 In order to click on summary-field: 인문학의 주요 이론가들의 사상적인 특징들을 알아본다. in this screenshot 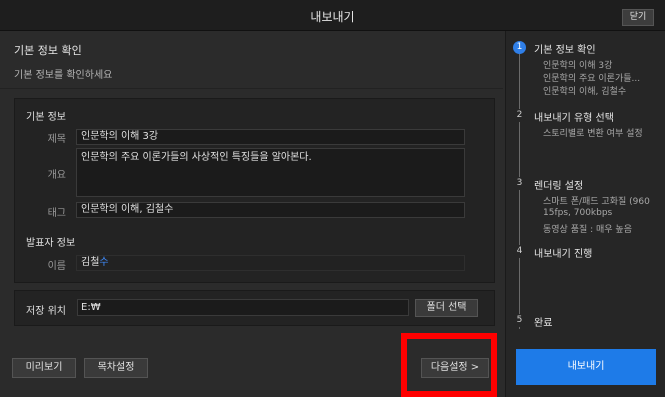, I will do `click(270, 172)`.